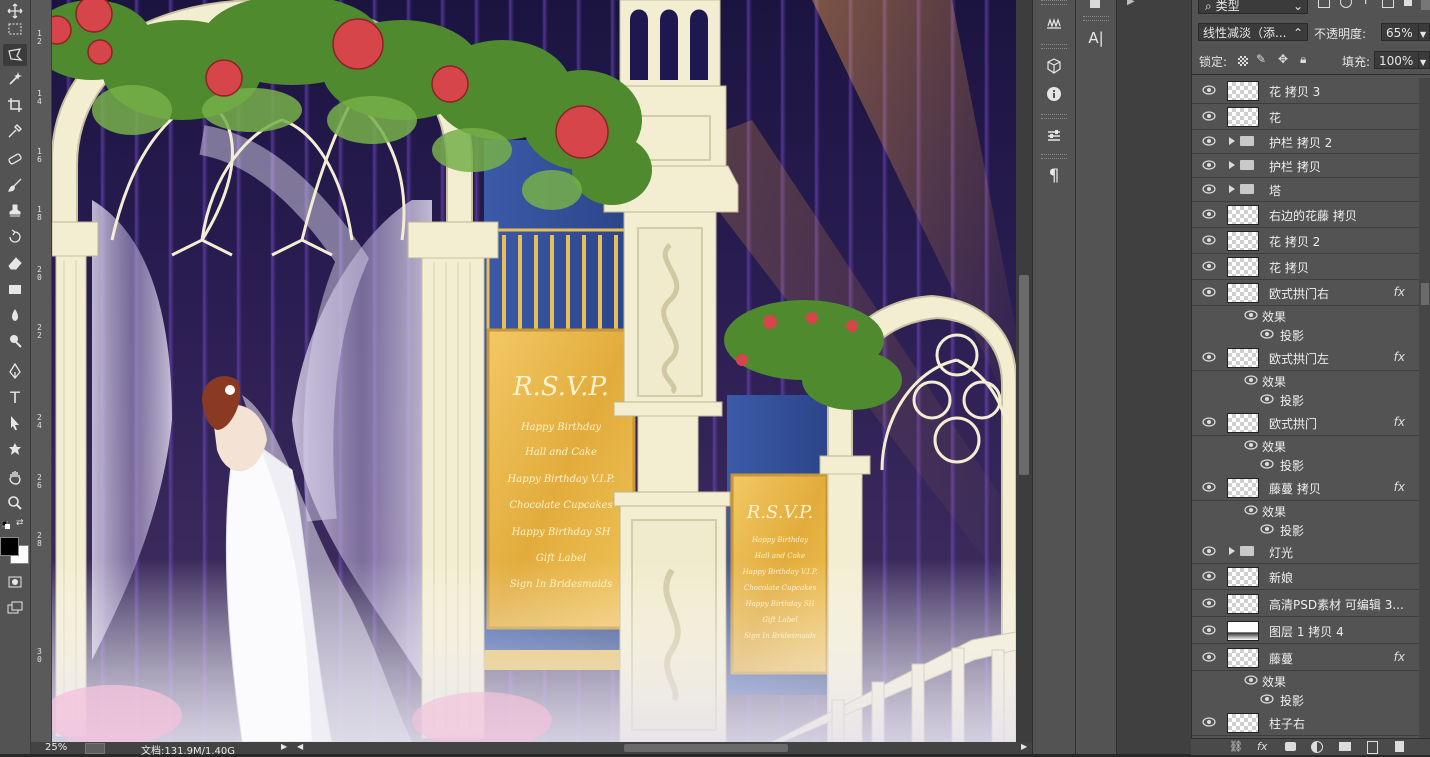 This screenshot has height=757, width=1430. What do you see at coordinates (1305, 215) in the screenshot?
I see `layer-row: 右边的花藤 拷贝` at bounding box center [1305, 215].